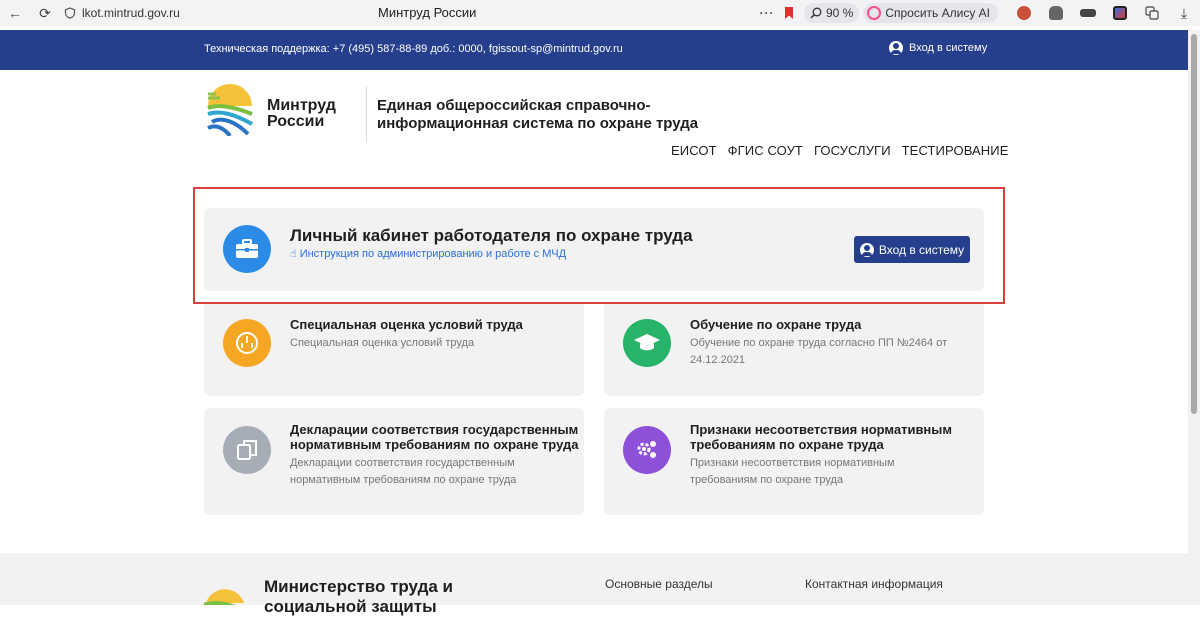 The height and width of the screenshot is (617, 1200). I want to click on header-login-link: Вход в систему, so click(938, 48).